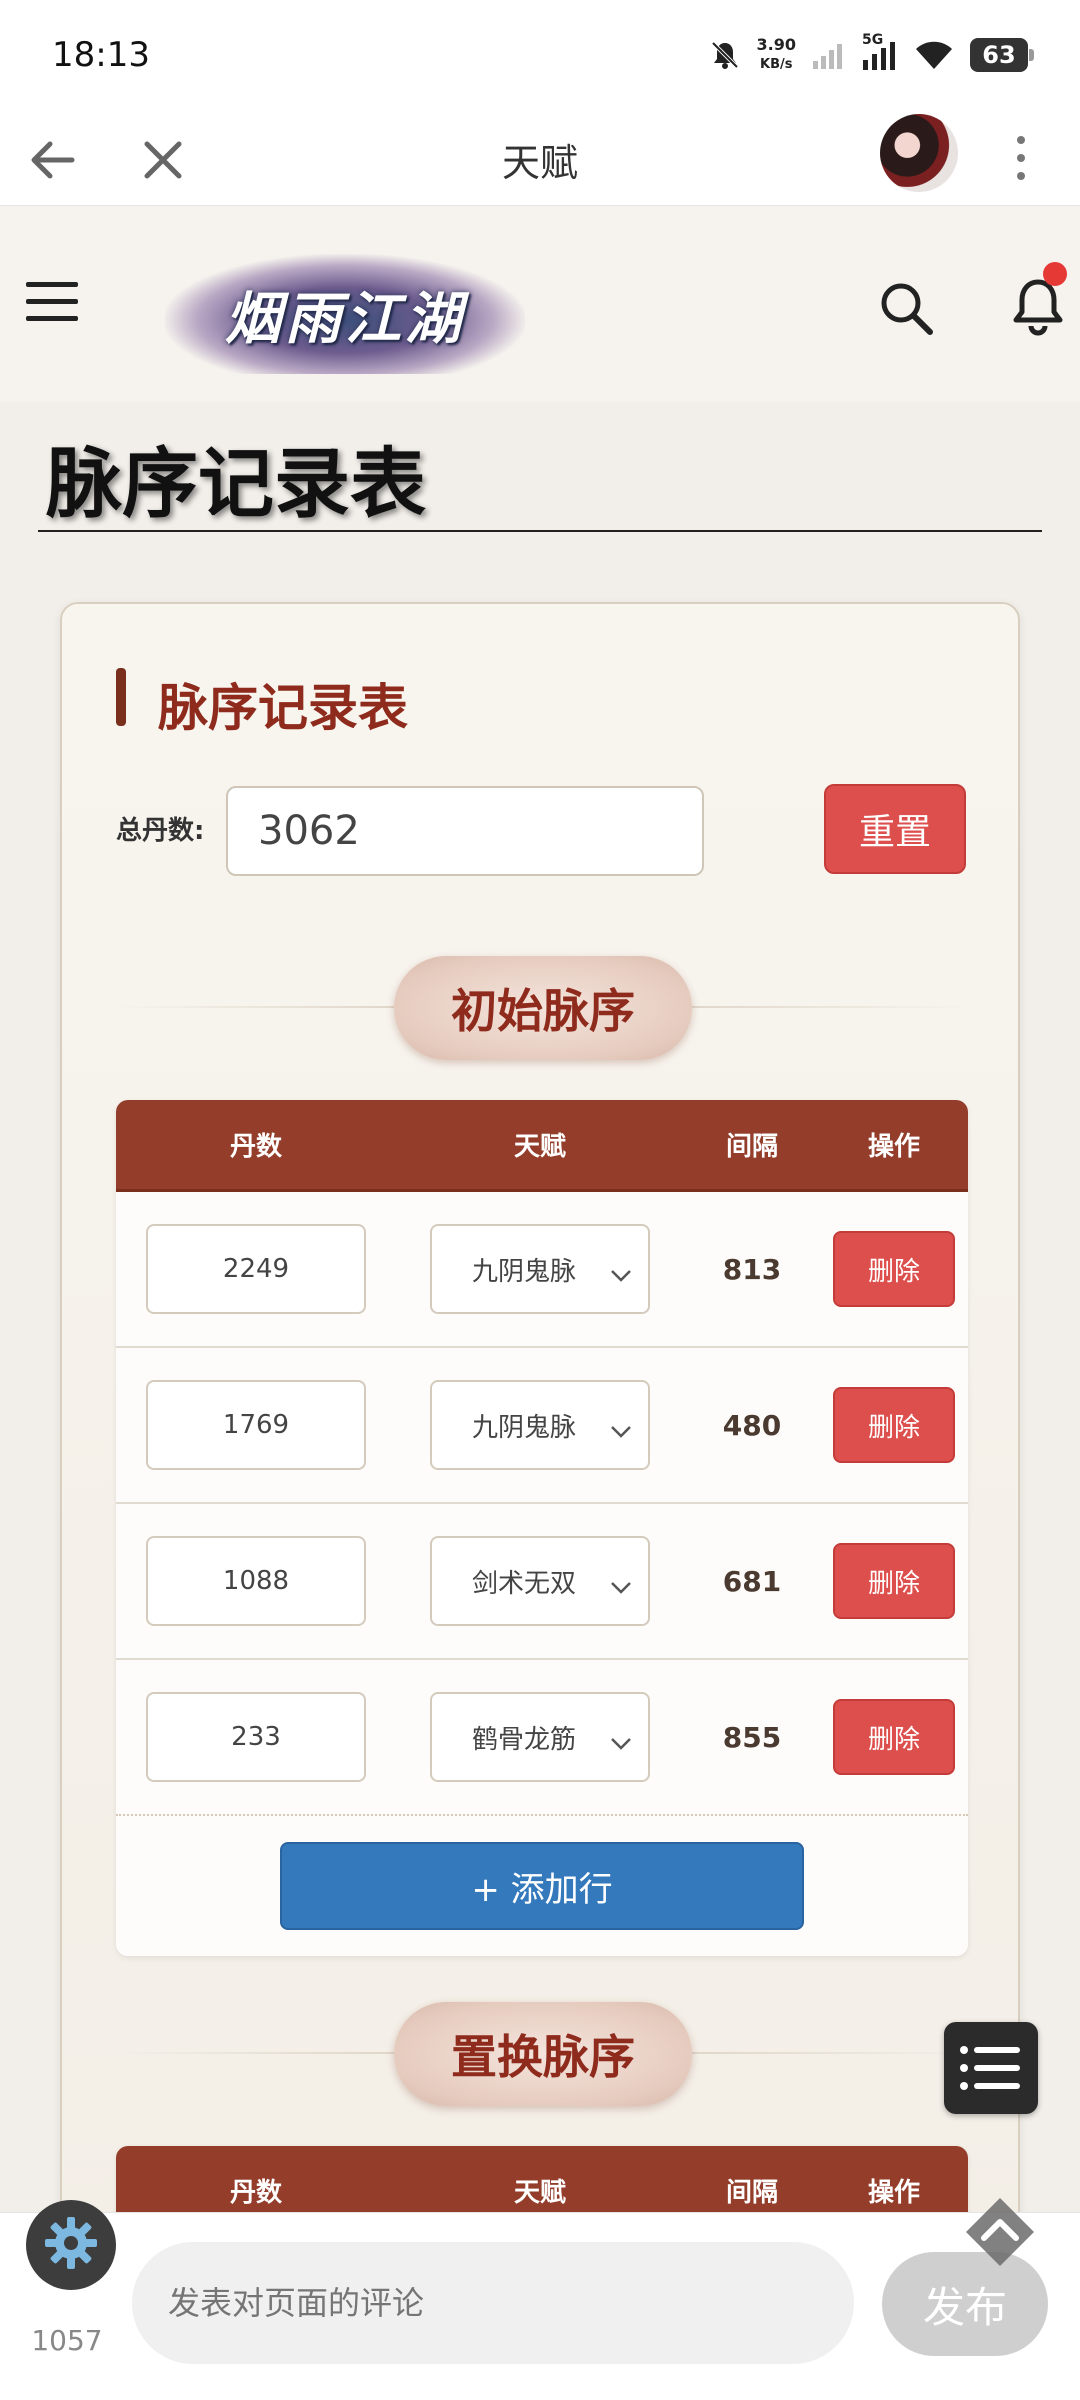  I want to click on table-row: 鹤骨龙筋 855 删除, so click(542, 1738).